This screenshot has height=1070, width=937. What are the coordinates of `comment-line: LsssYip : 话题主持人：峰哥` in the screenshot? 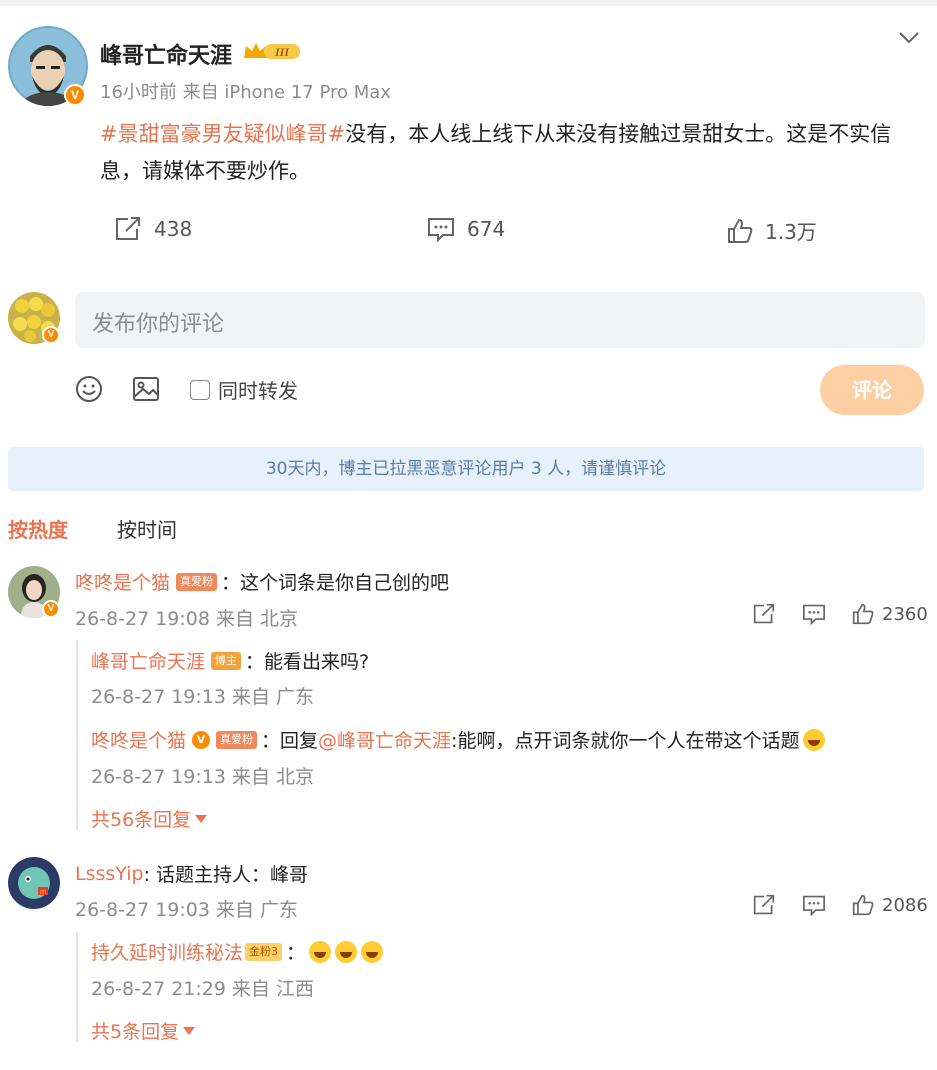 It's located at (191, 873).